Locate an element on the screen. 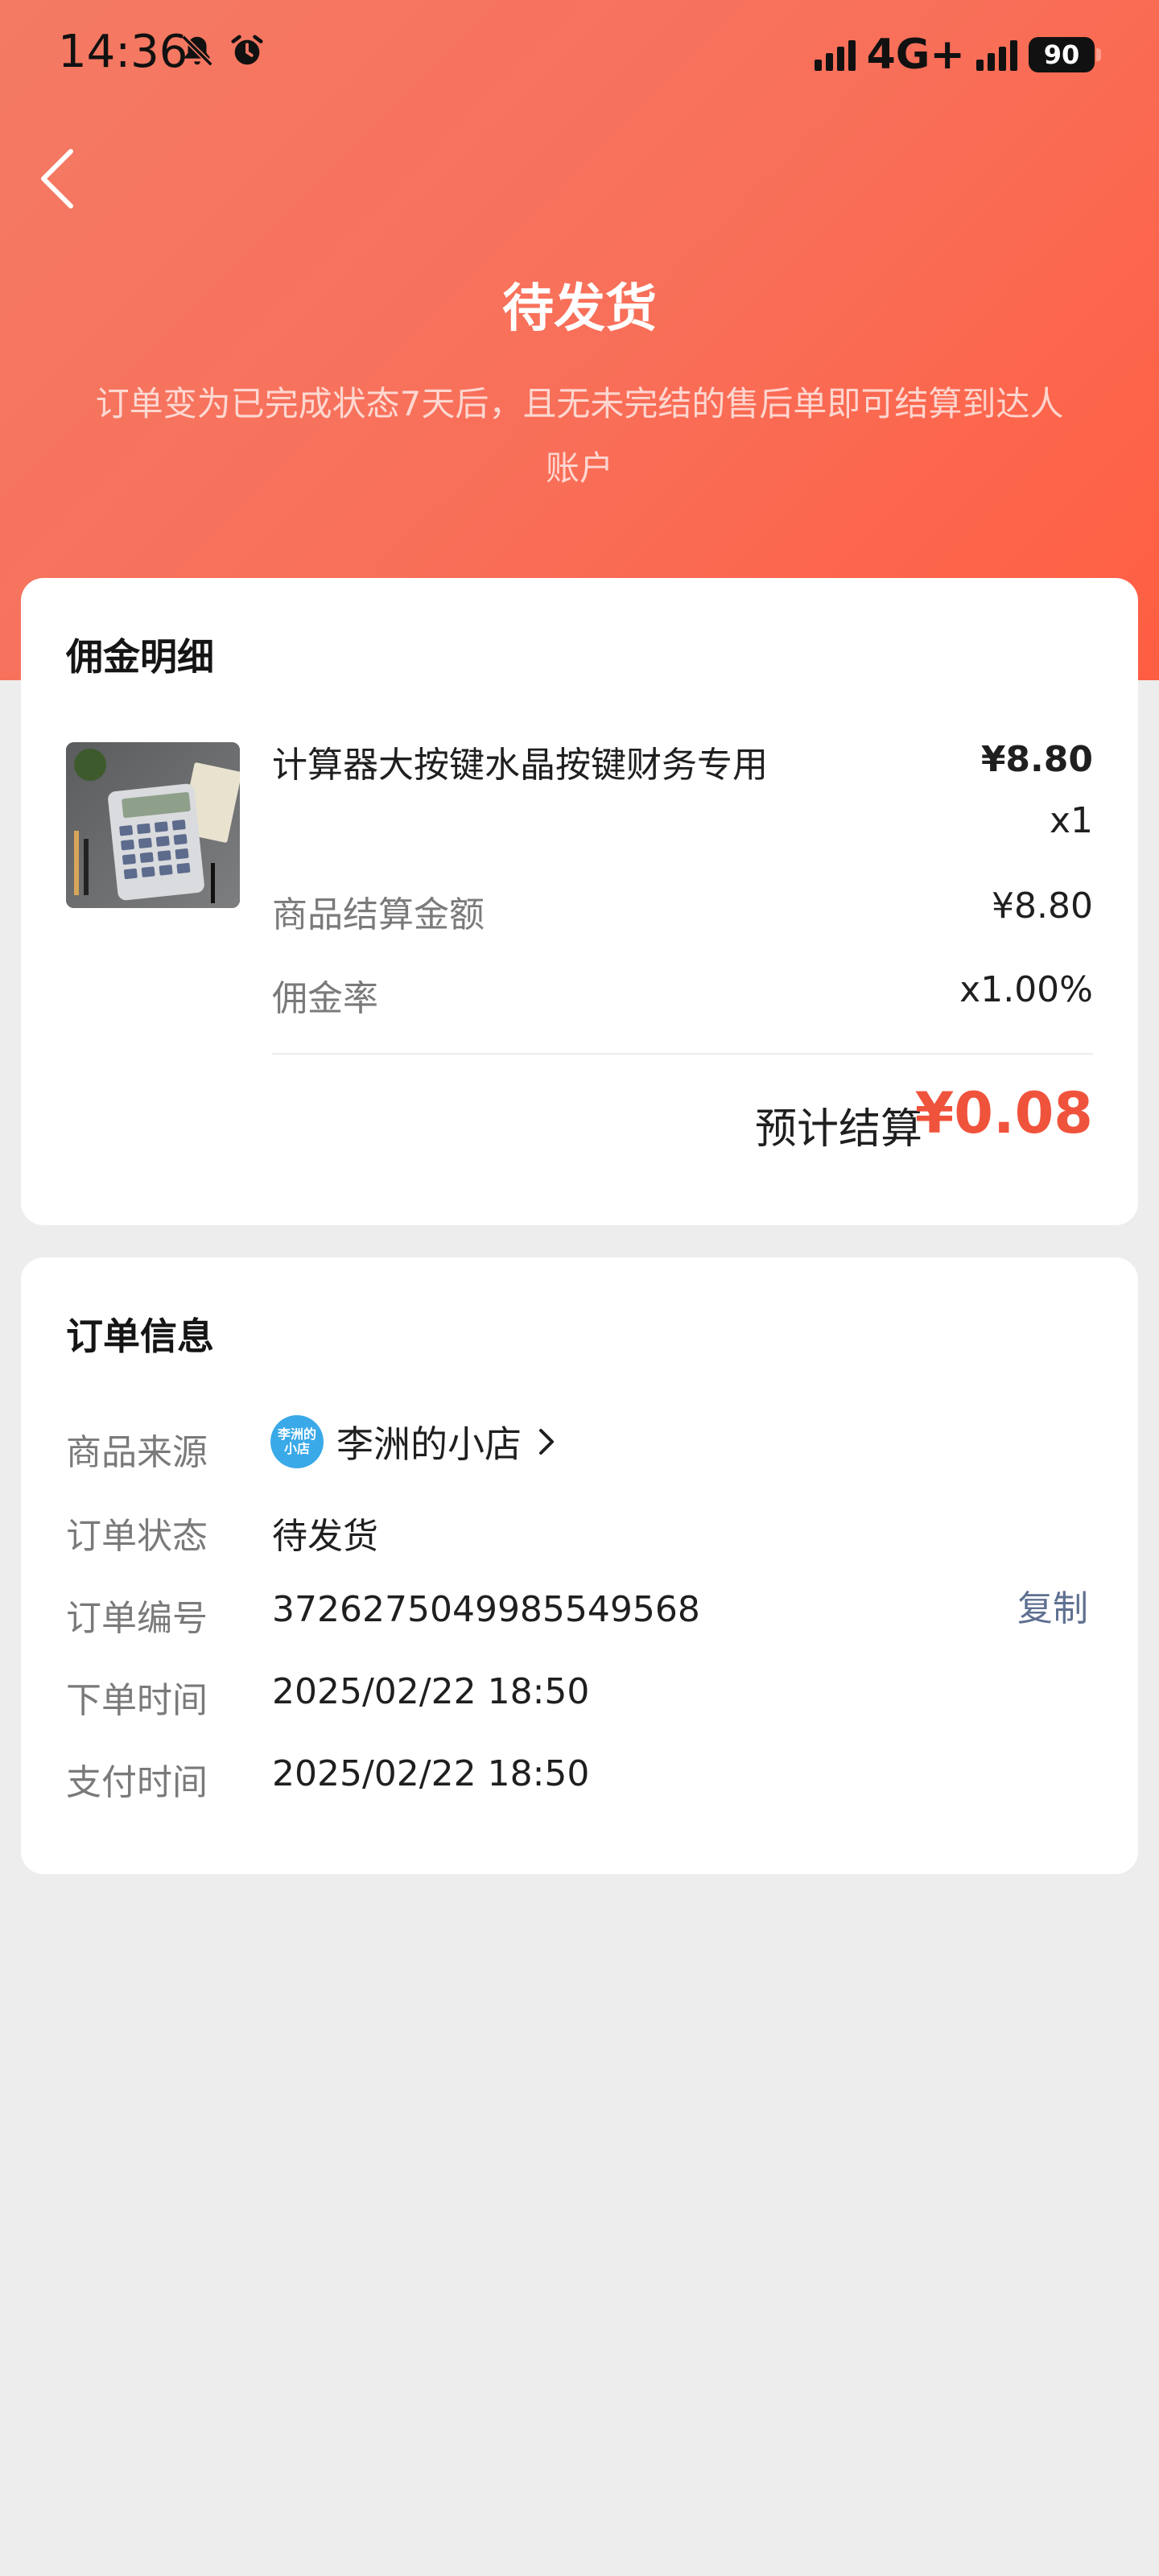  order-time-value: 2025/02/22 18:50 is located at coordinates (431, 1691).